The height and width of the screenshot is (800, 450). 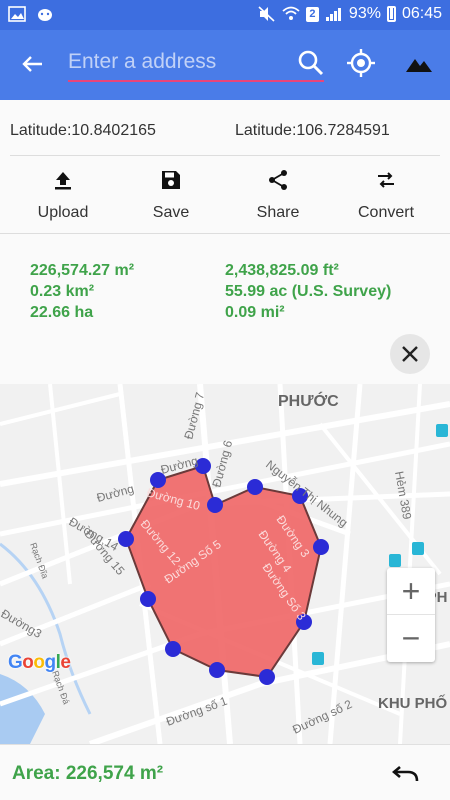 I want to click on status-left, so click(x=31, y=14).